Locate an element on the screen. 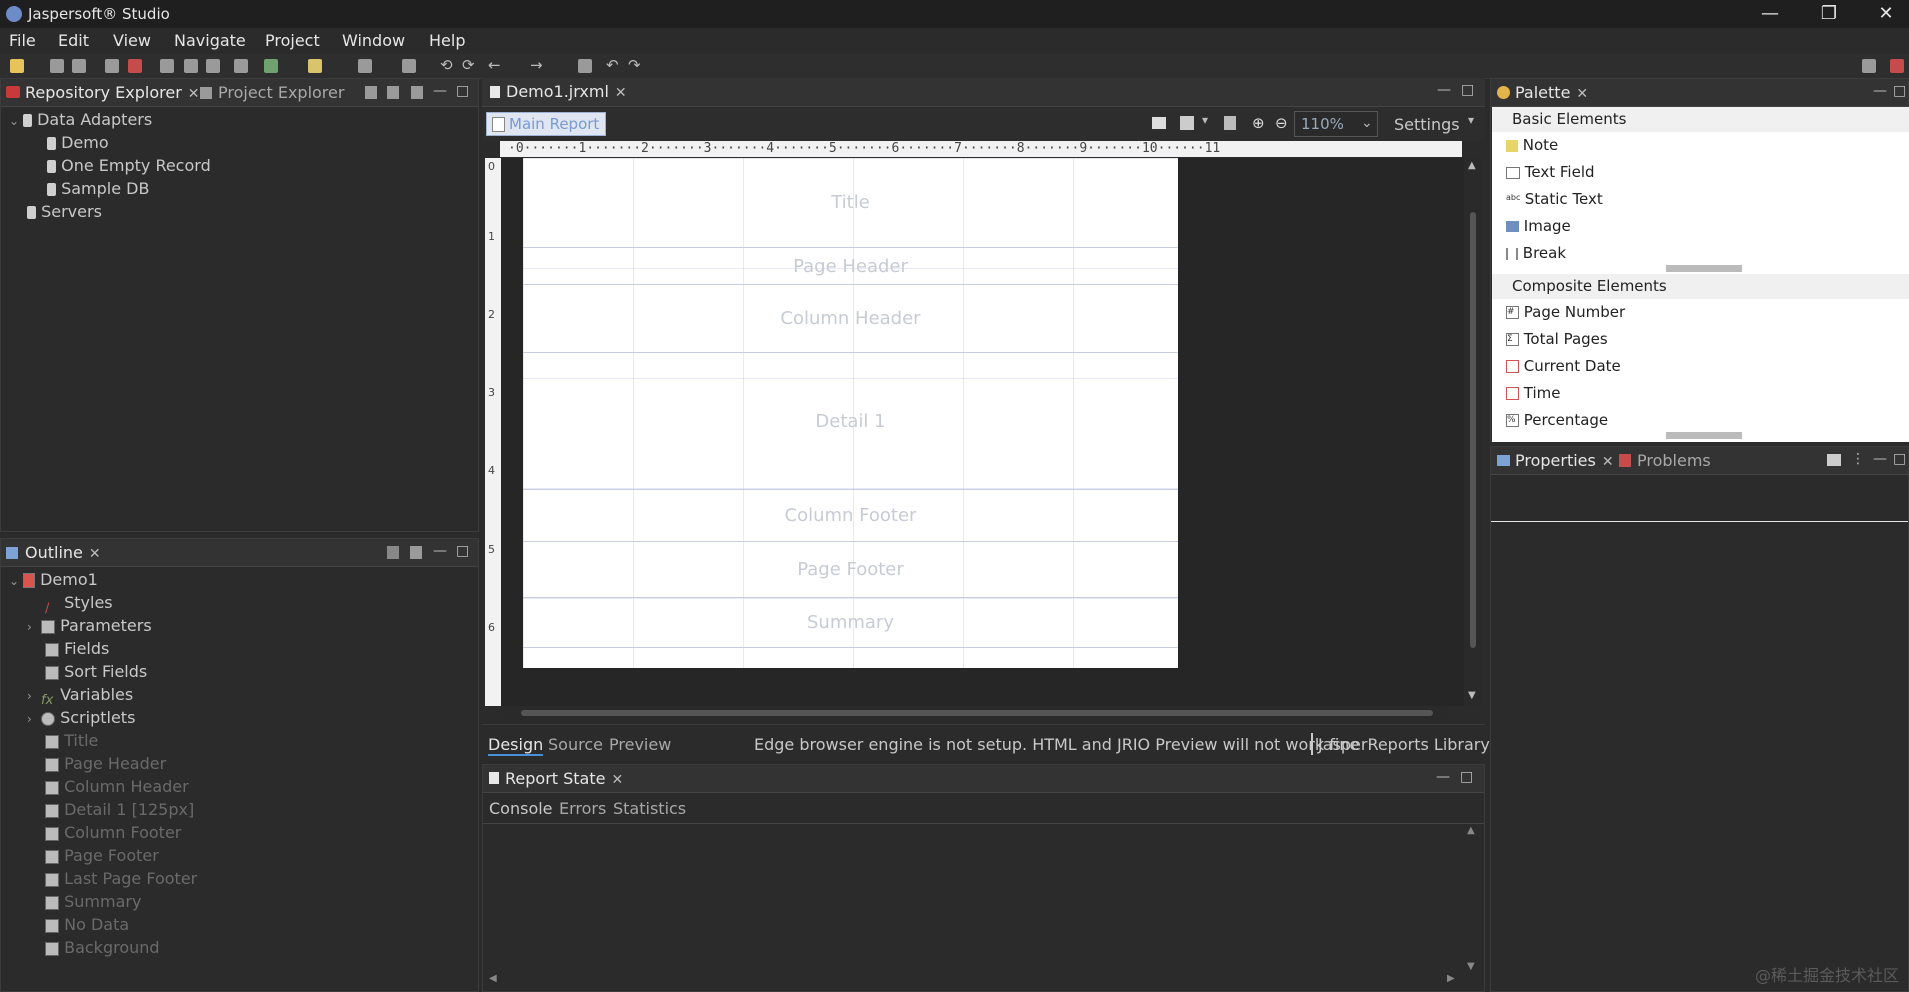 This screenshot has width=1909, height=992. scroll-down-icon: ▼ is located at coordinates (1472, 695).